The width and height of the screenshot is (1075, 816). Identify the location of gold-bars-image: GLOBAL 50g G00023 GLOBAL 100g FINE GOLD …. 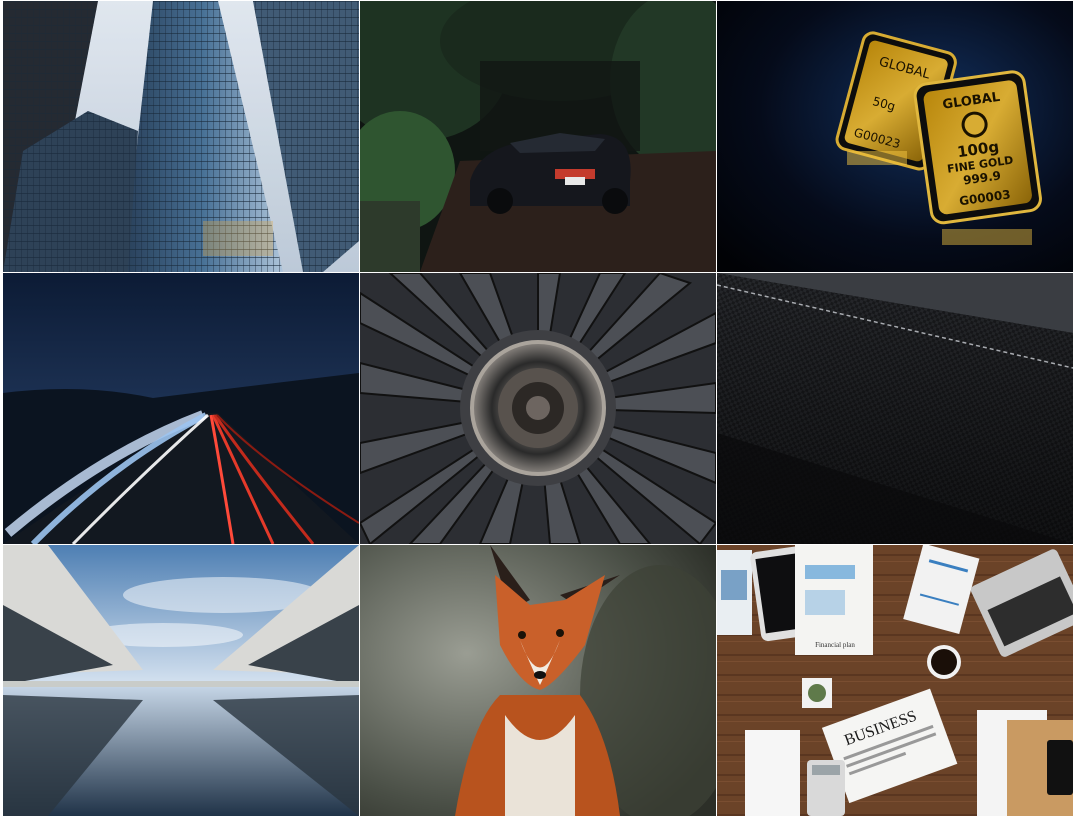
(895, 136).